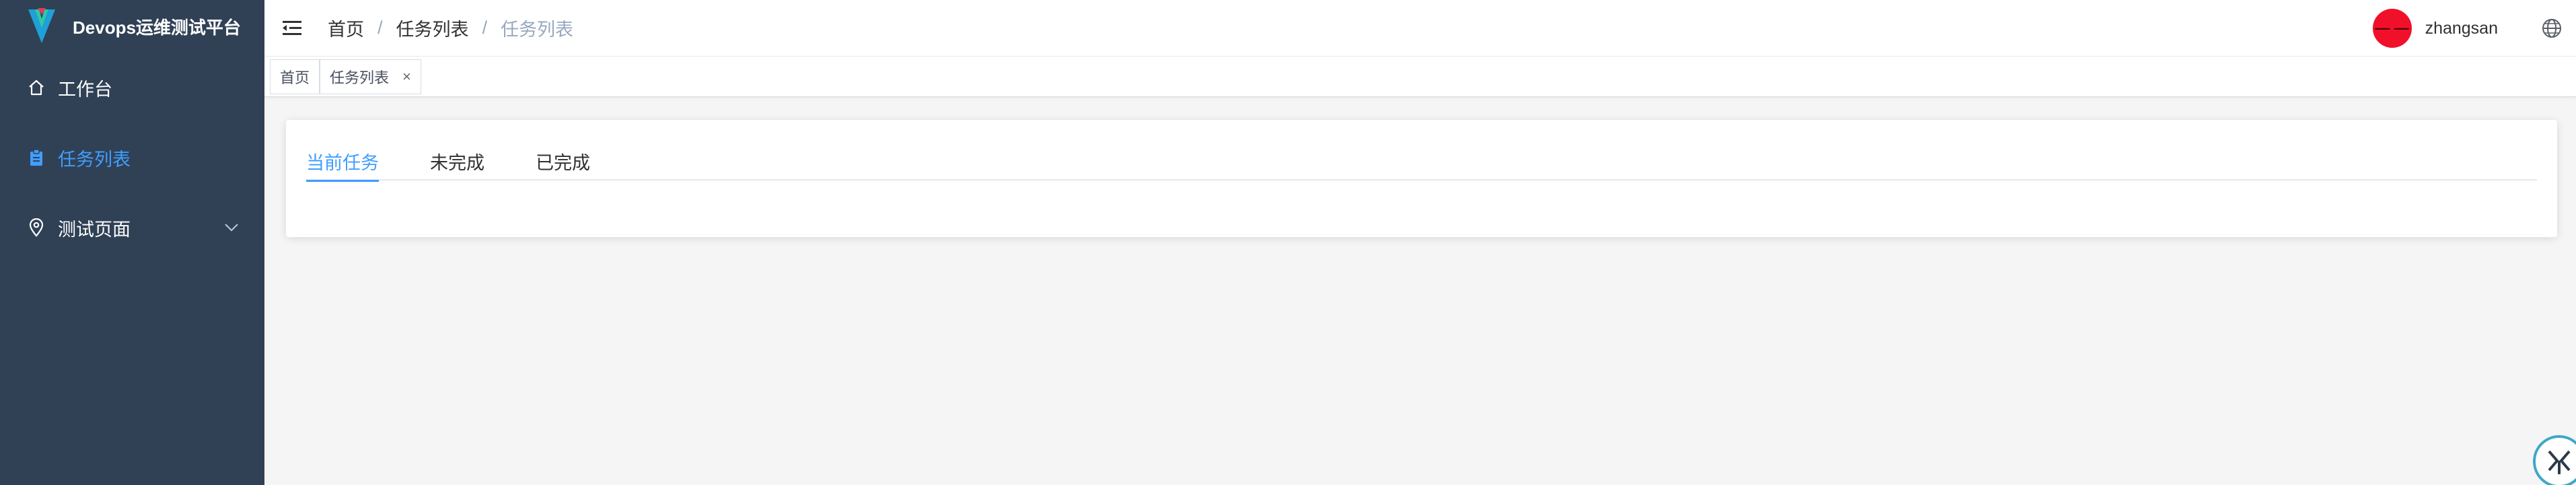 This screenshot has height=485, width=2576. What do you see at coordinates (94, 160) in the screenshot?
I see `sidebar-item-label: 任务列表` at bounding box center [94, 160].